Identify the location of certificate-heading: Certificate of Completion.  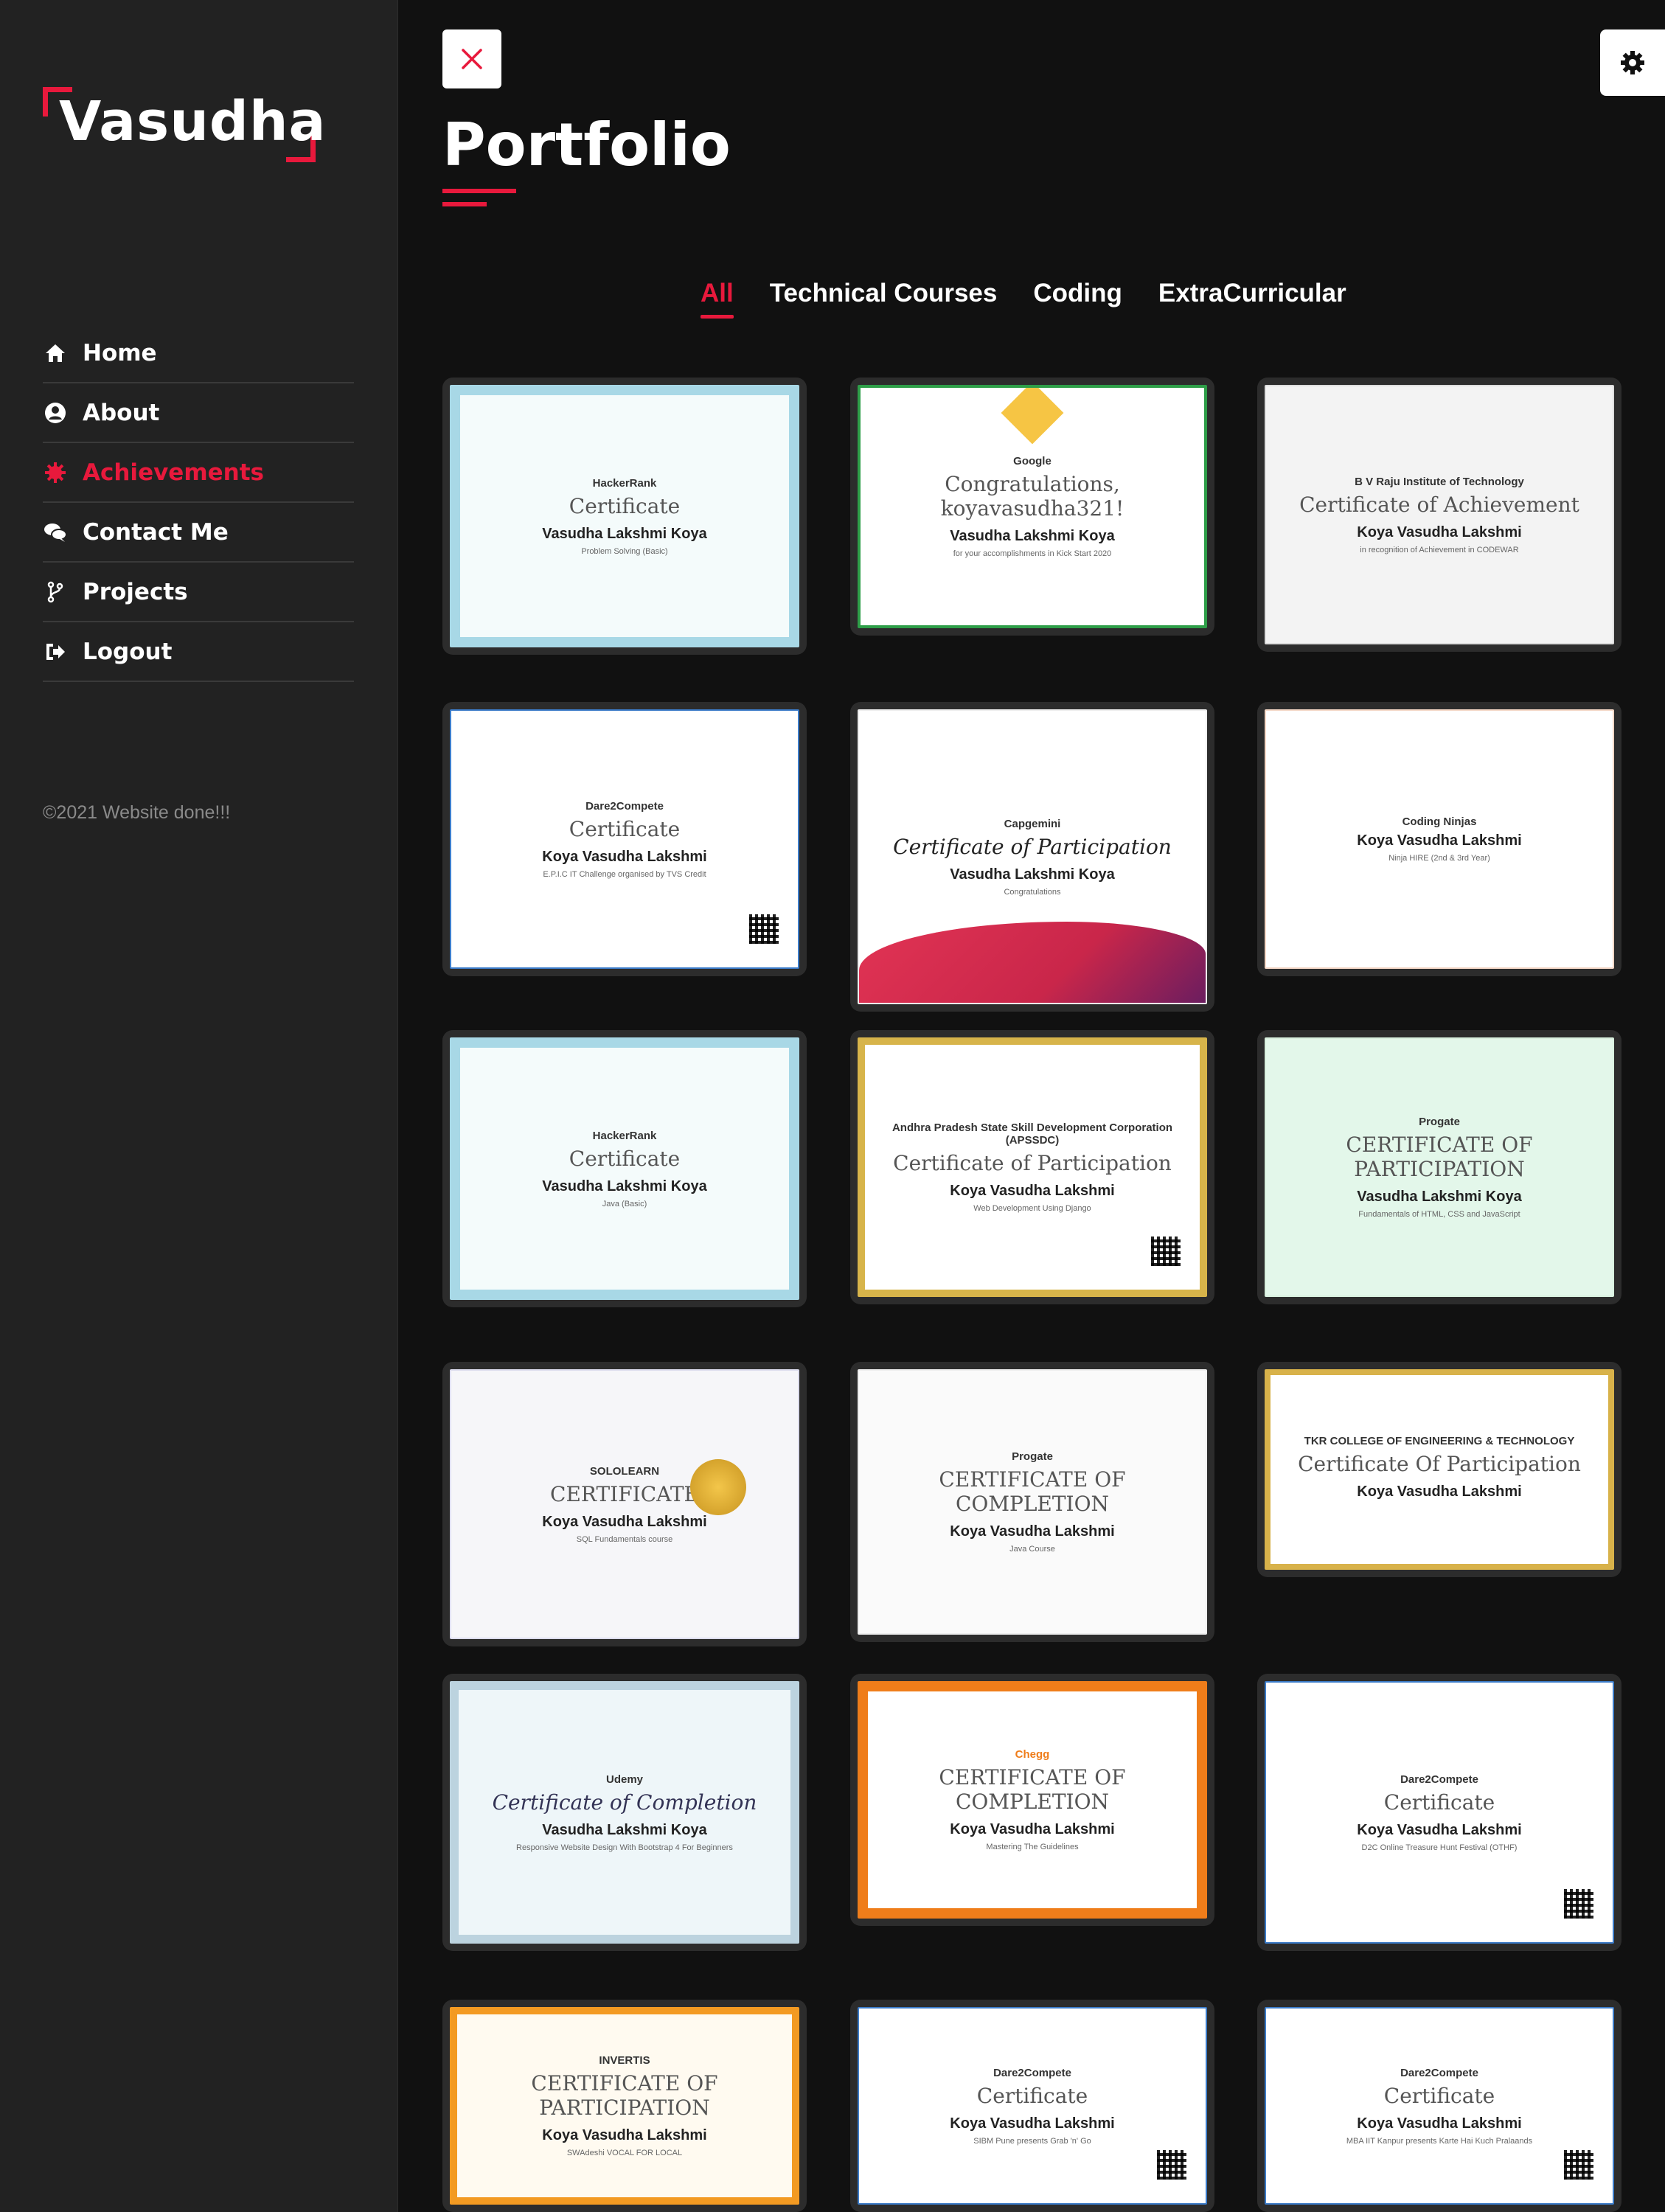
(624, 1802).